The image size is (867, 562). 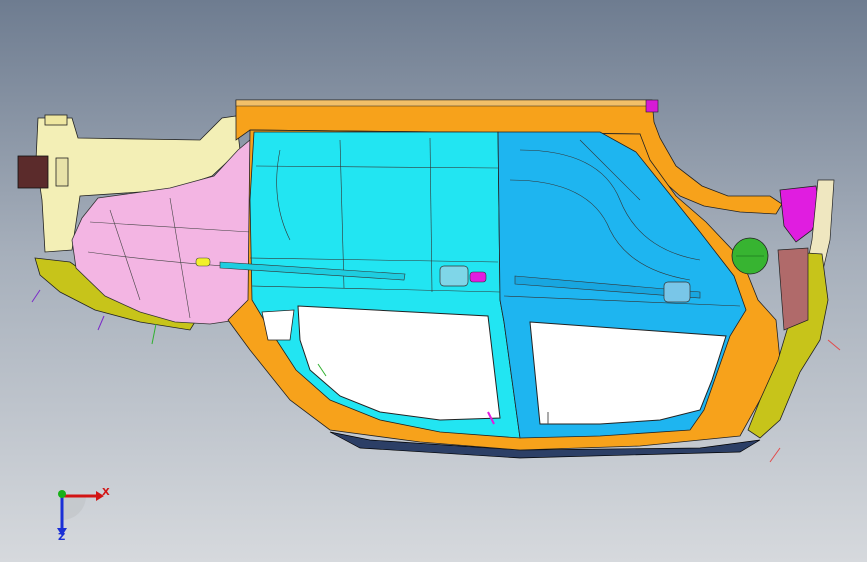 I want to click on rear-door-handle-part, so click(x=677, y=292).